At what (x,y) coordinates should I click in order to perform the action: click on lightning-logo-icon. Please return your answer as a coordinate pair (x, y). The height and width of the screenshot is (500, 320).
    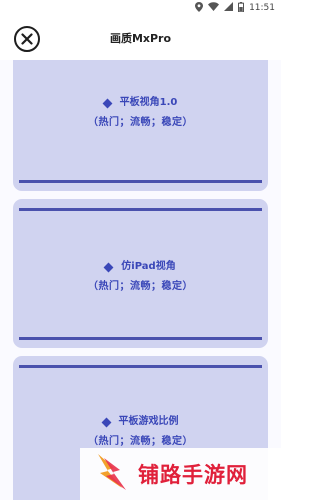
    Looking at the image, I should click on (111, 474).